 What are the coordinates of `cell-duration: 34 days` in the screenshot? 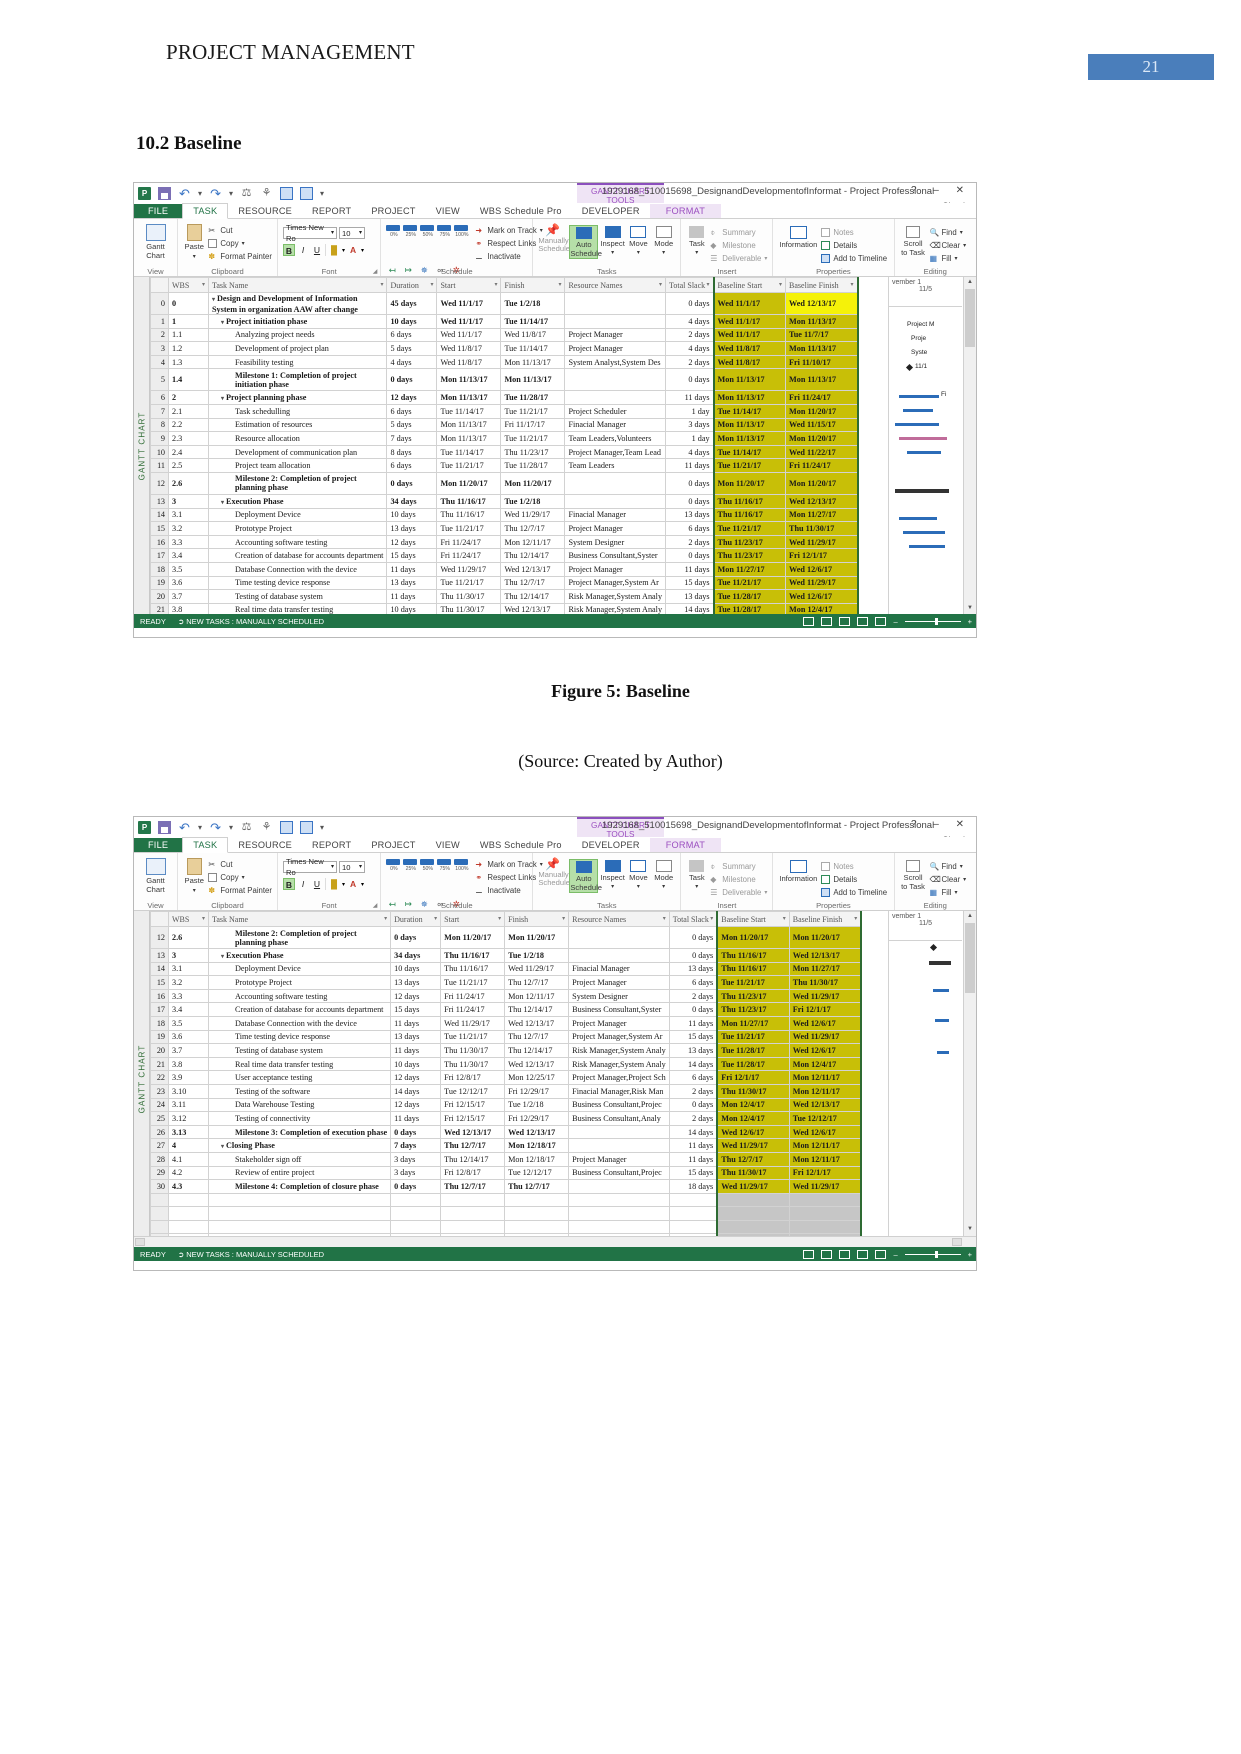 It's located at (412, 501).